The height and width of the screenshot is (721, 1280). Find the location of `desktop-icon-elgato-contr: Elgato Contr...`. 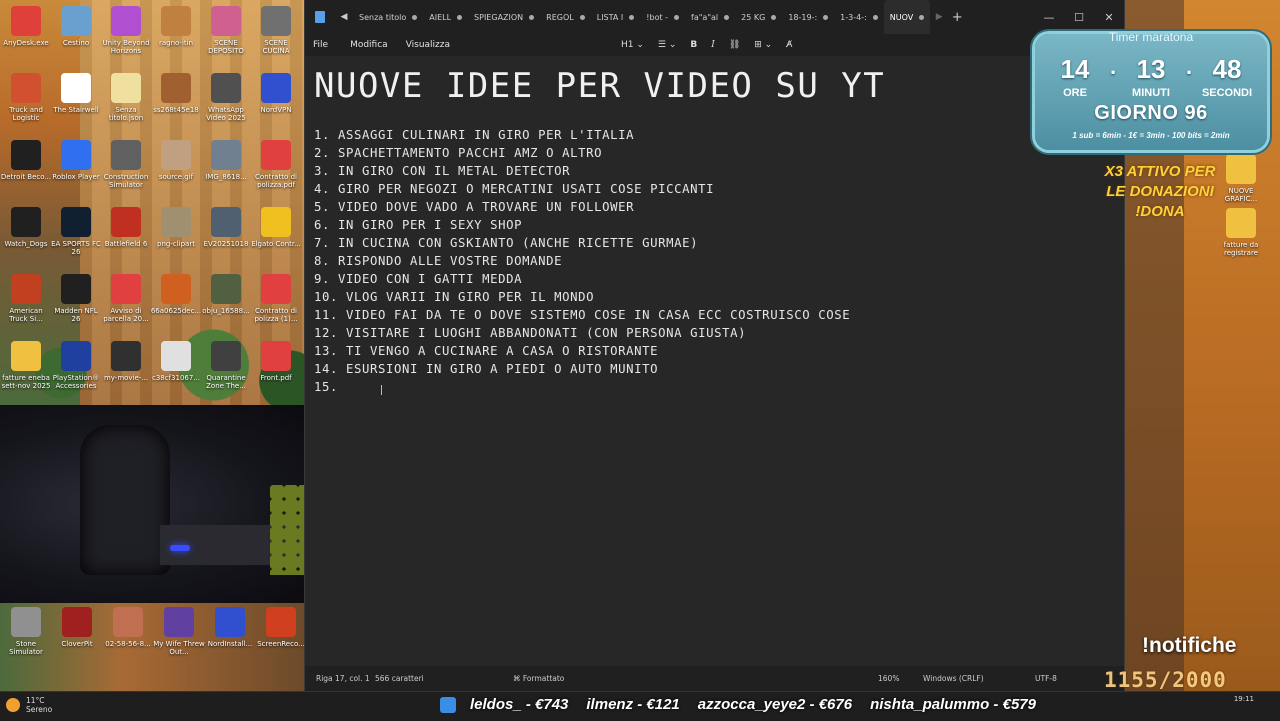

desktop-icon-elgato-contr: Elgato Contr... is located at coordinates (276, 227).